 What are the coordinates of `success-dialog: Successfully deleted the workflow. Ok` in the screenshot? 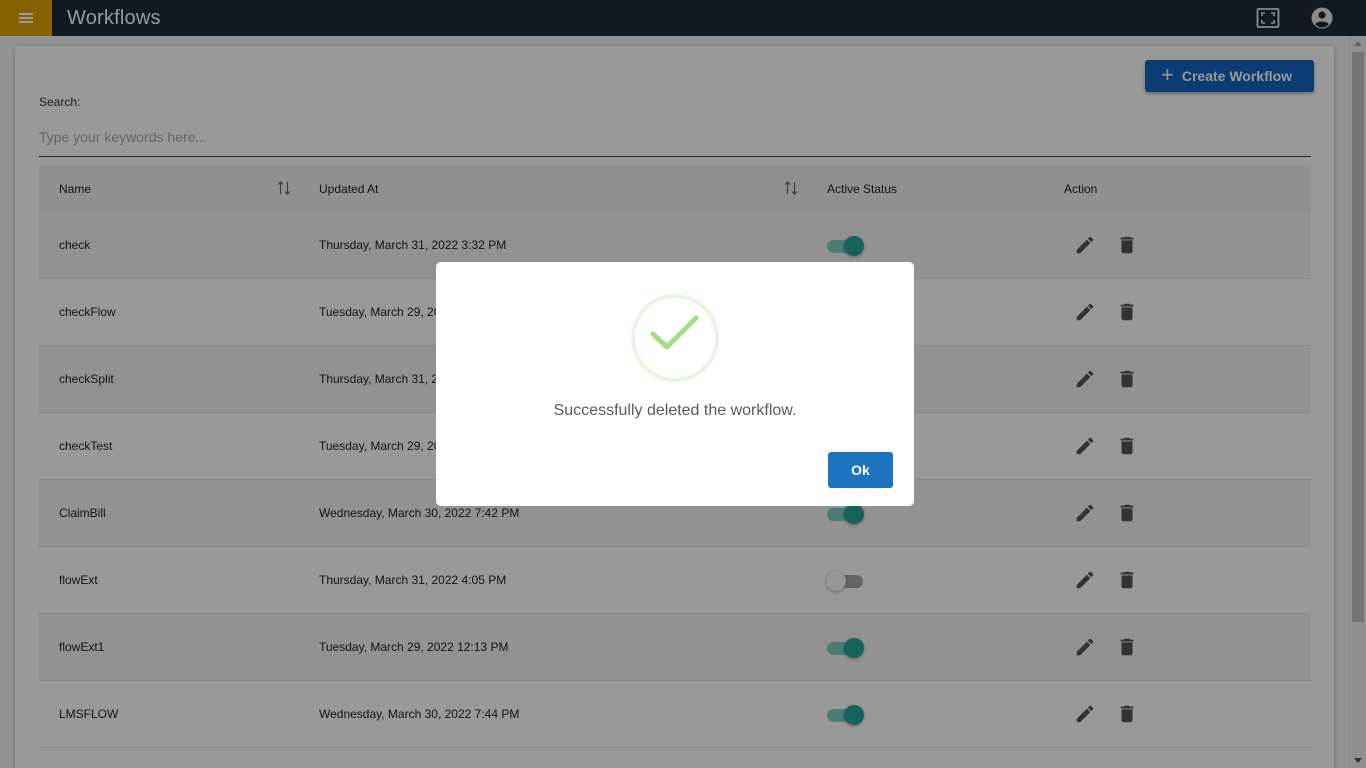 It's located at (675, 384).